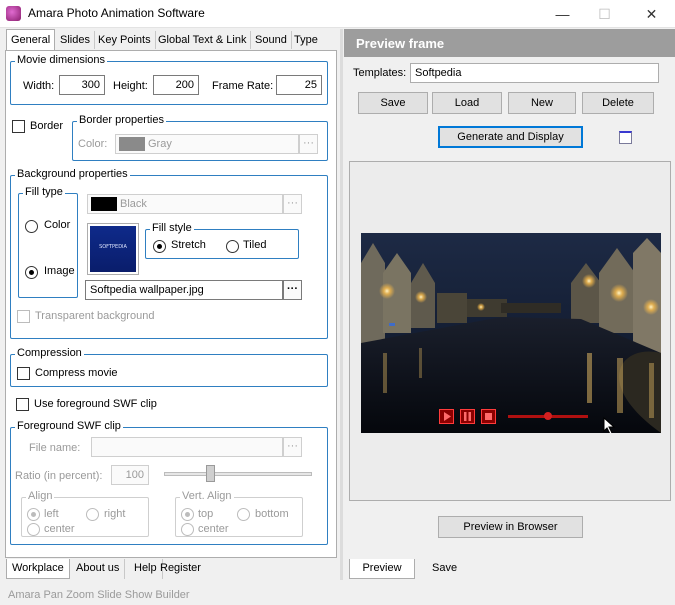  I want to click on pause-button, so click(467, 416).